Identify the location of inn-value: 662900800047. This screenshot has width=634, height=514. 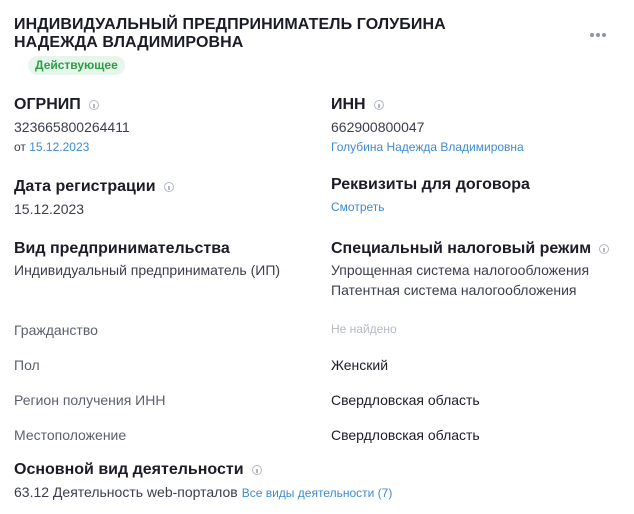
(378, 127).